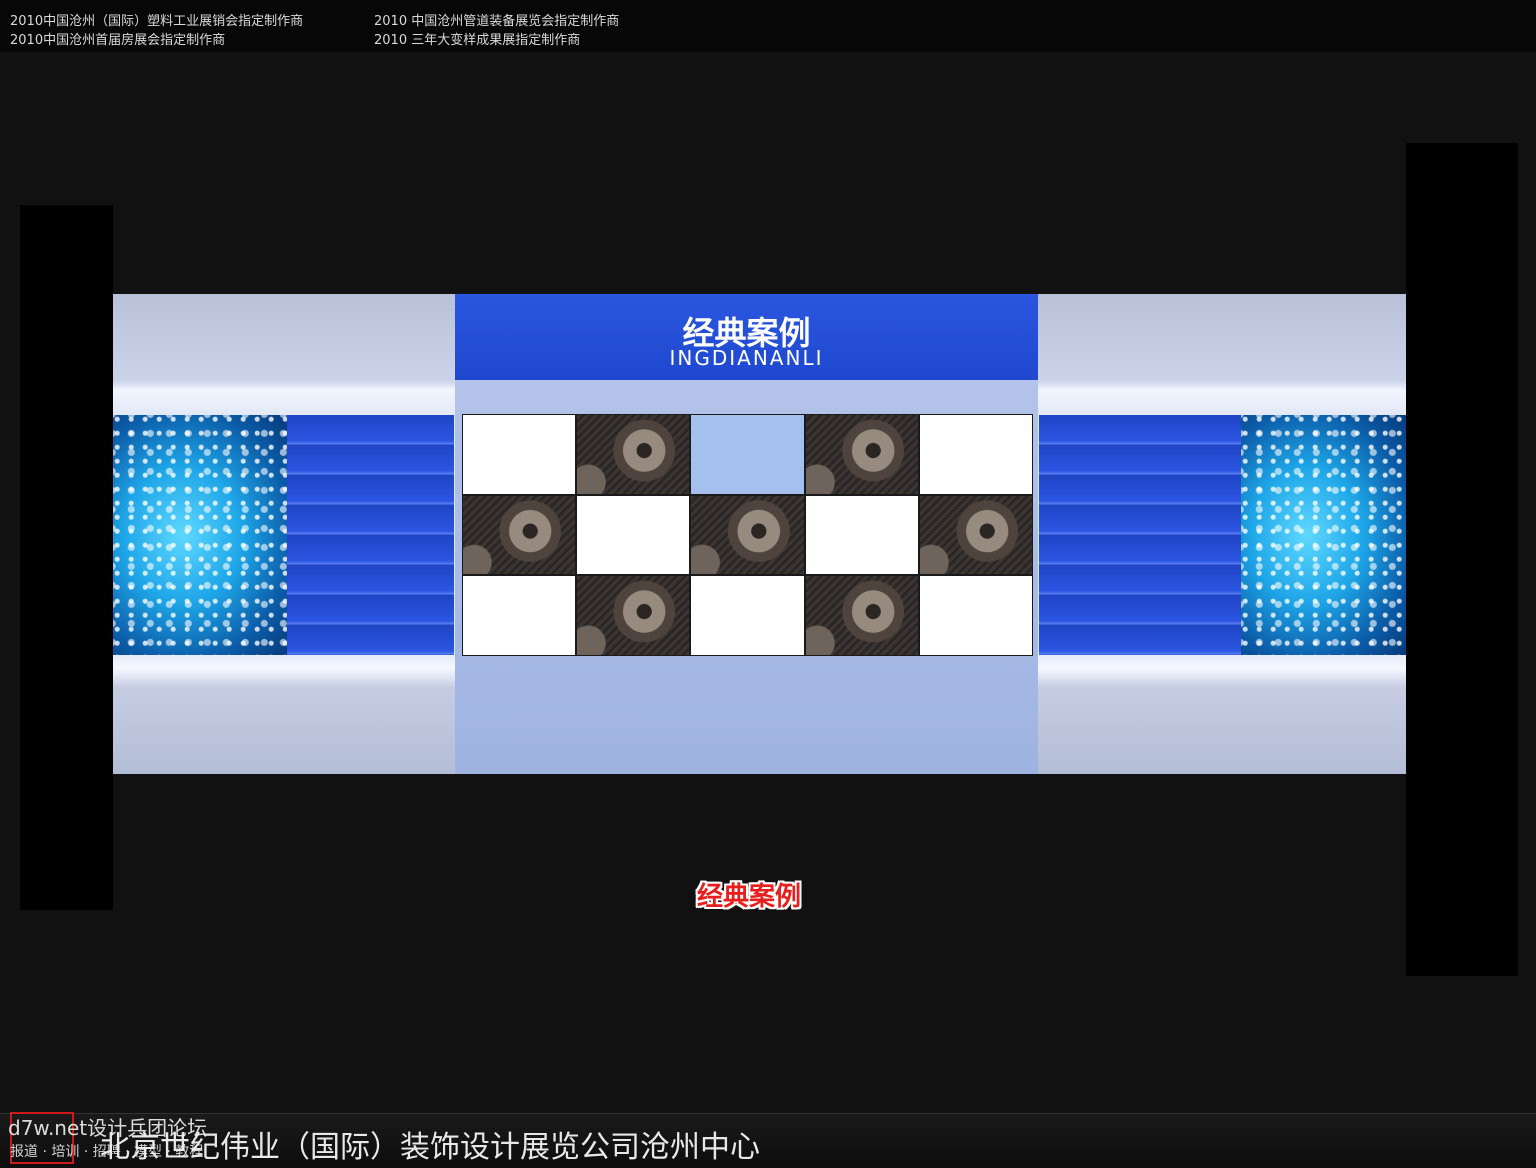 This screenshot has width=1536, height=1168. What do you see at coordinates (200, 535) in the screenshot?
I see `left-water-gear-image` at bounding box center [200, 535].